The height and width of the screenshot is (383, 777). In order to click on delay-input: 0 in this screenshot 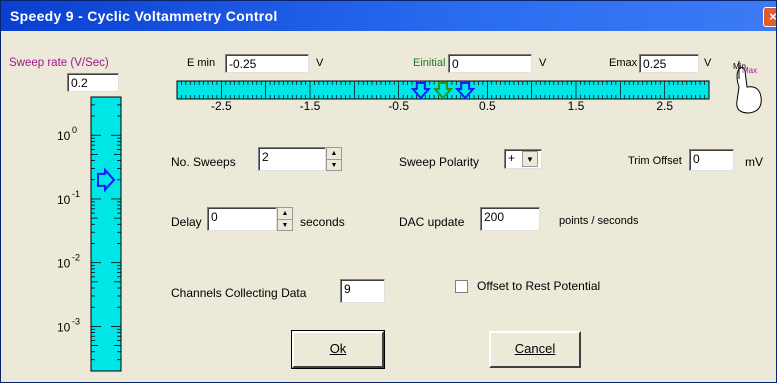, I will do `click(242, 219)`.